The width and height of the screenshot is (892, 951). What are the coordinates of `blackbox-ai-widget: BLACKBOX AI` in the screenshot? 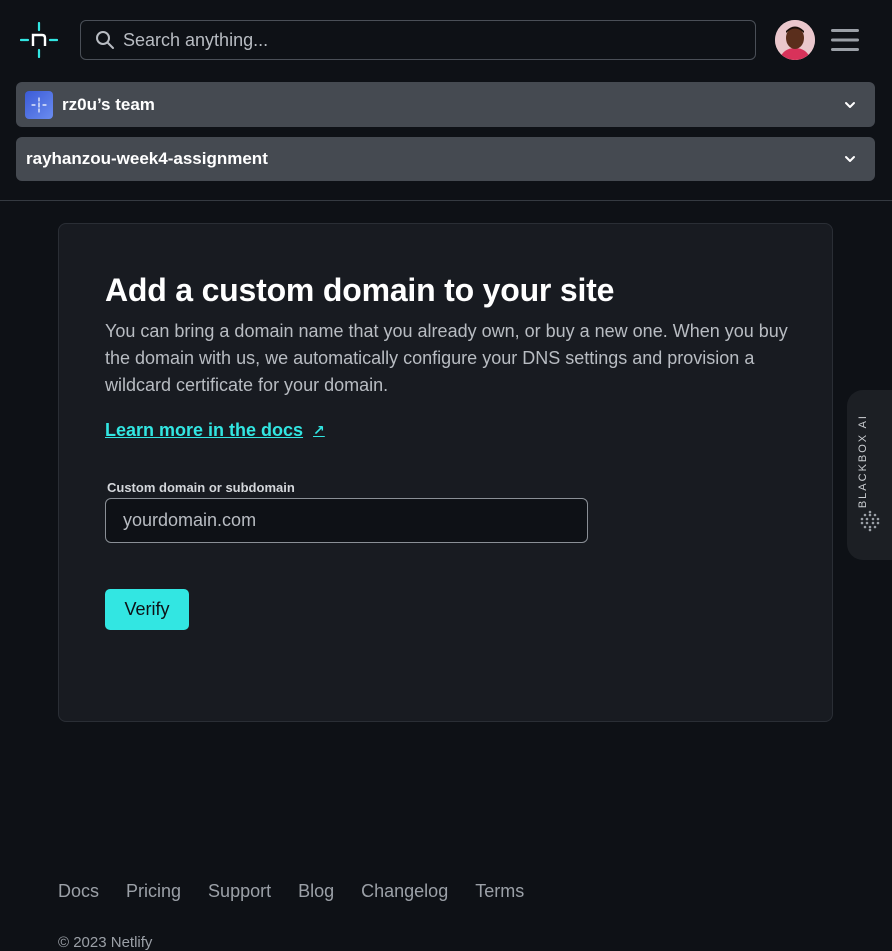 It's located at (869, 475).